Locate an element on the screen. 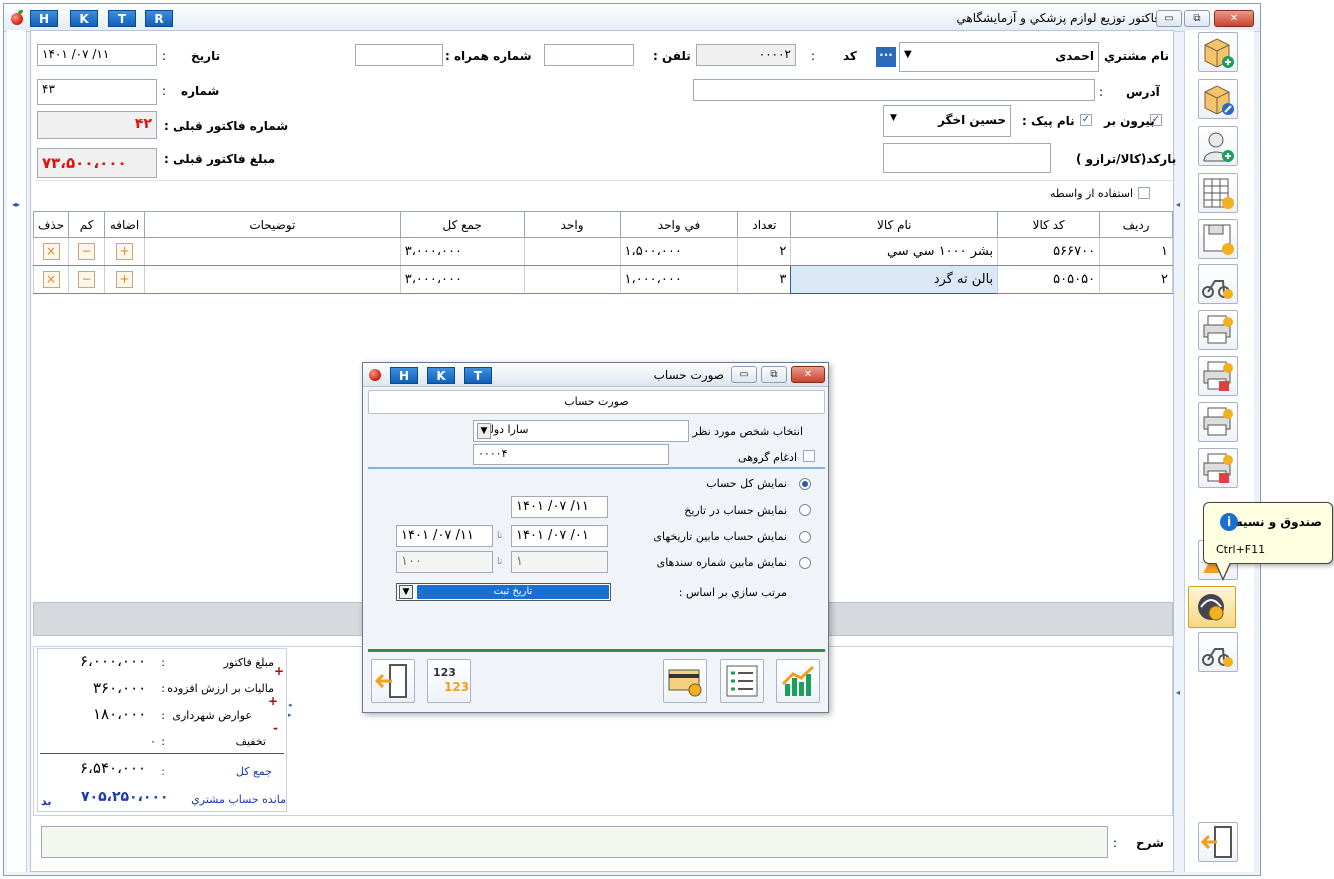 This screenshot has height=879, width=1334. cell-name: بالن ته گرد is located at coordinates (894, 279).